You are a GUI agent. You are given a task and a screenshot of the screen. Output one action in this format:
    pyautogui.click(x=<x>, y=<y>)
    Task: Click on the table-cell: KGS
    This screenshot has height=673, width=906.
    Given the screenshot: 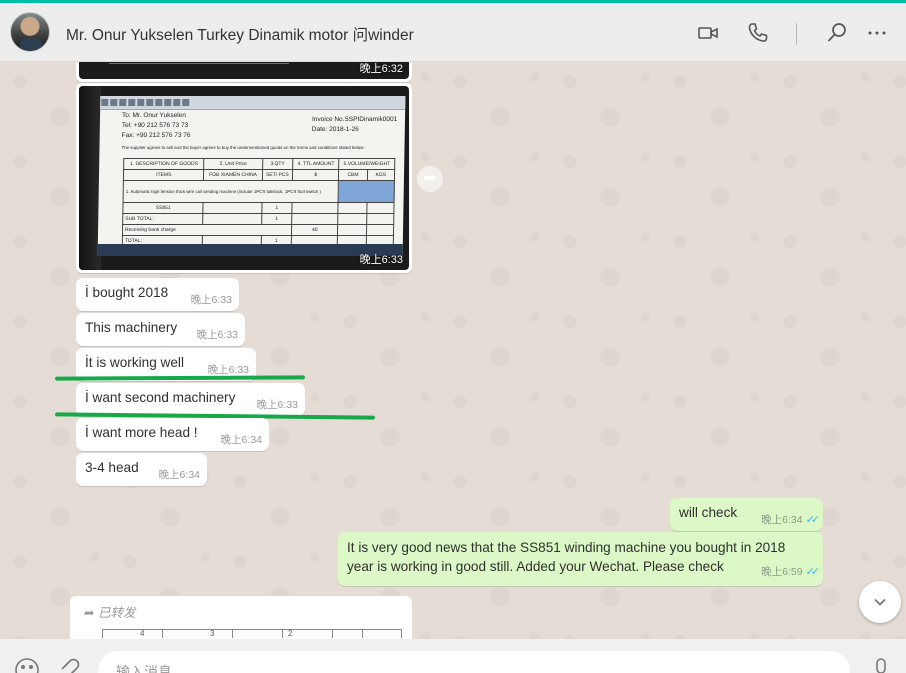 What is the action you would take?
    pyautogui.click(x=381, y=175)
    